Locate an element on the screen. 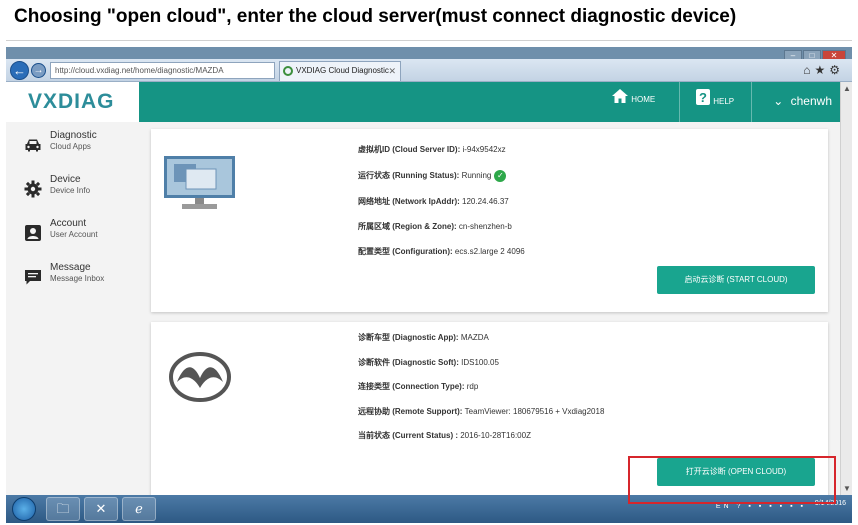 Image resolution: width=858 pixels, height=525 pixels. info-row: 运行状态 (Running Status): Running ✓ is located at coordinates (432, 176).